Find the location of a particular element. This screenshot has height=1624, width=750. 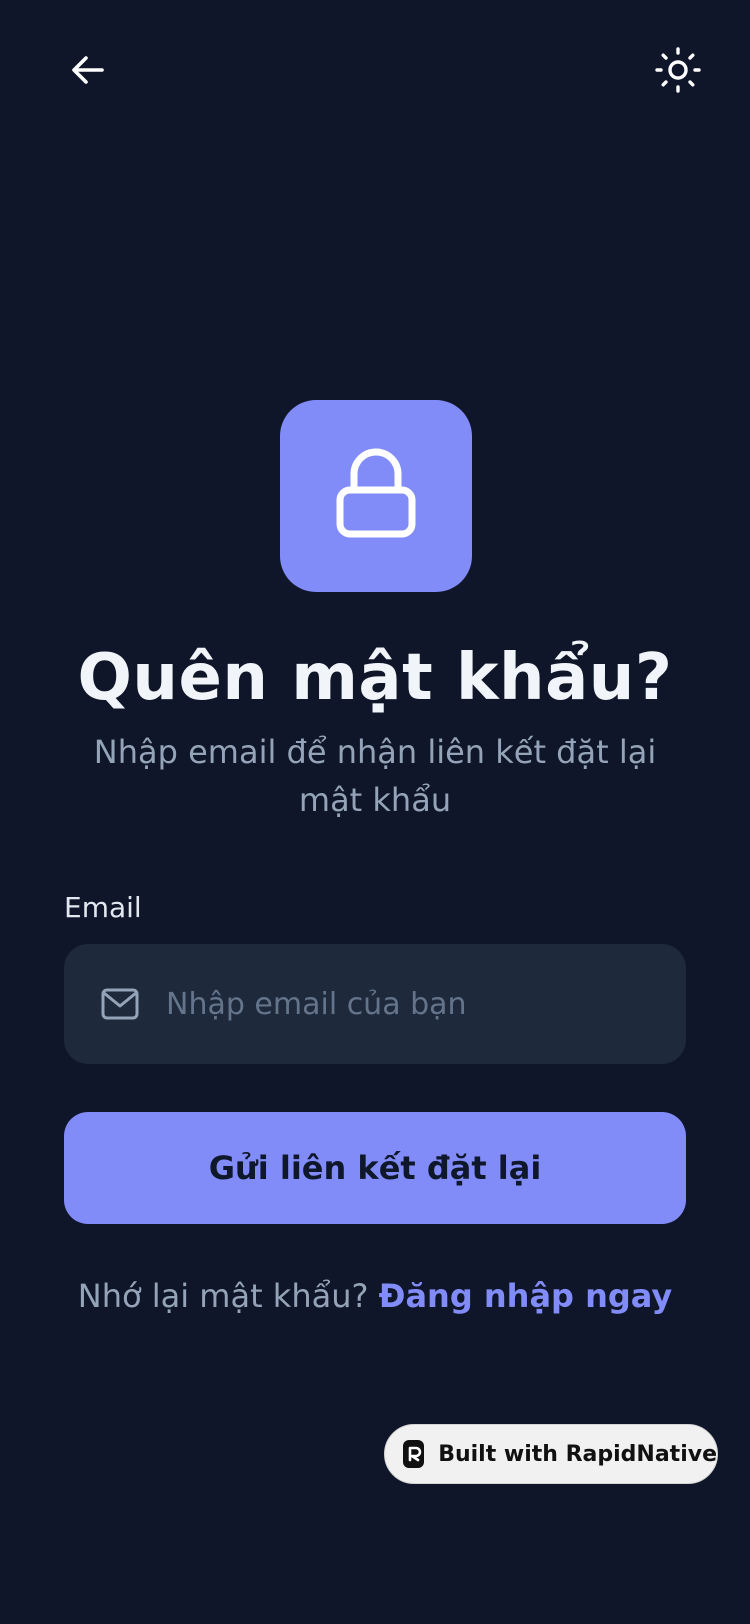

rapidnative-logo-icon is located at coordinates (414, 1454).